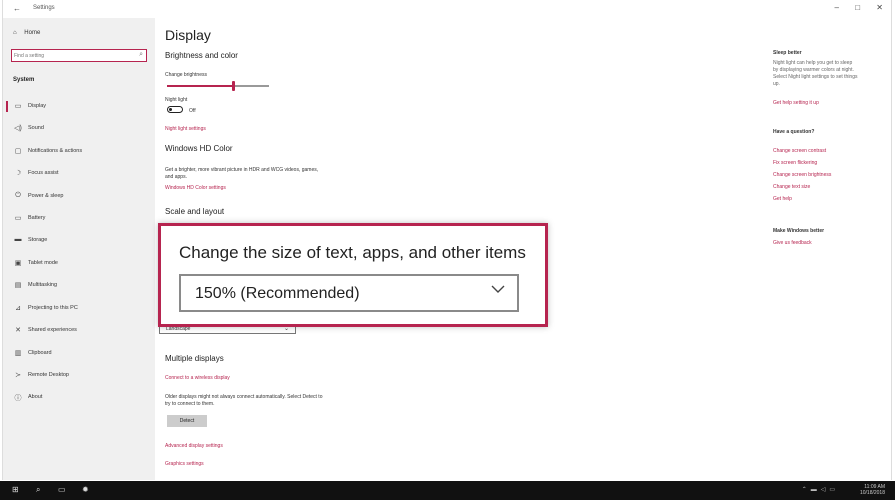  What do you see at coordinates (18, 151) in the screenshot?
I see `notifications-icon: ▢` at bounding box center [18, 151].